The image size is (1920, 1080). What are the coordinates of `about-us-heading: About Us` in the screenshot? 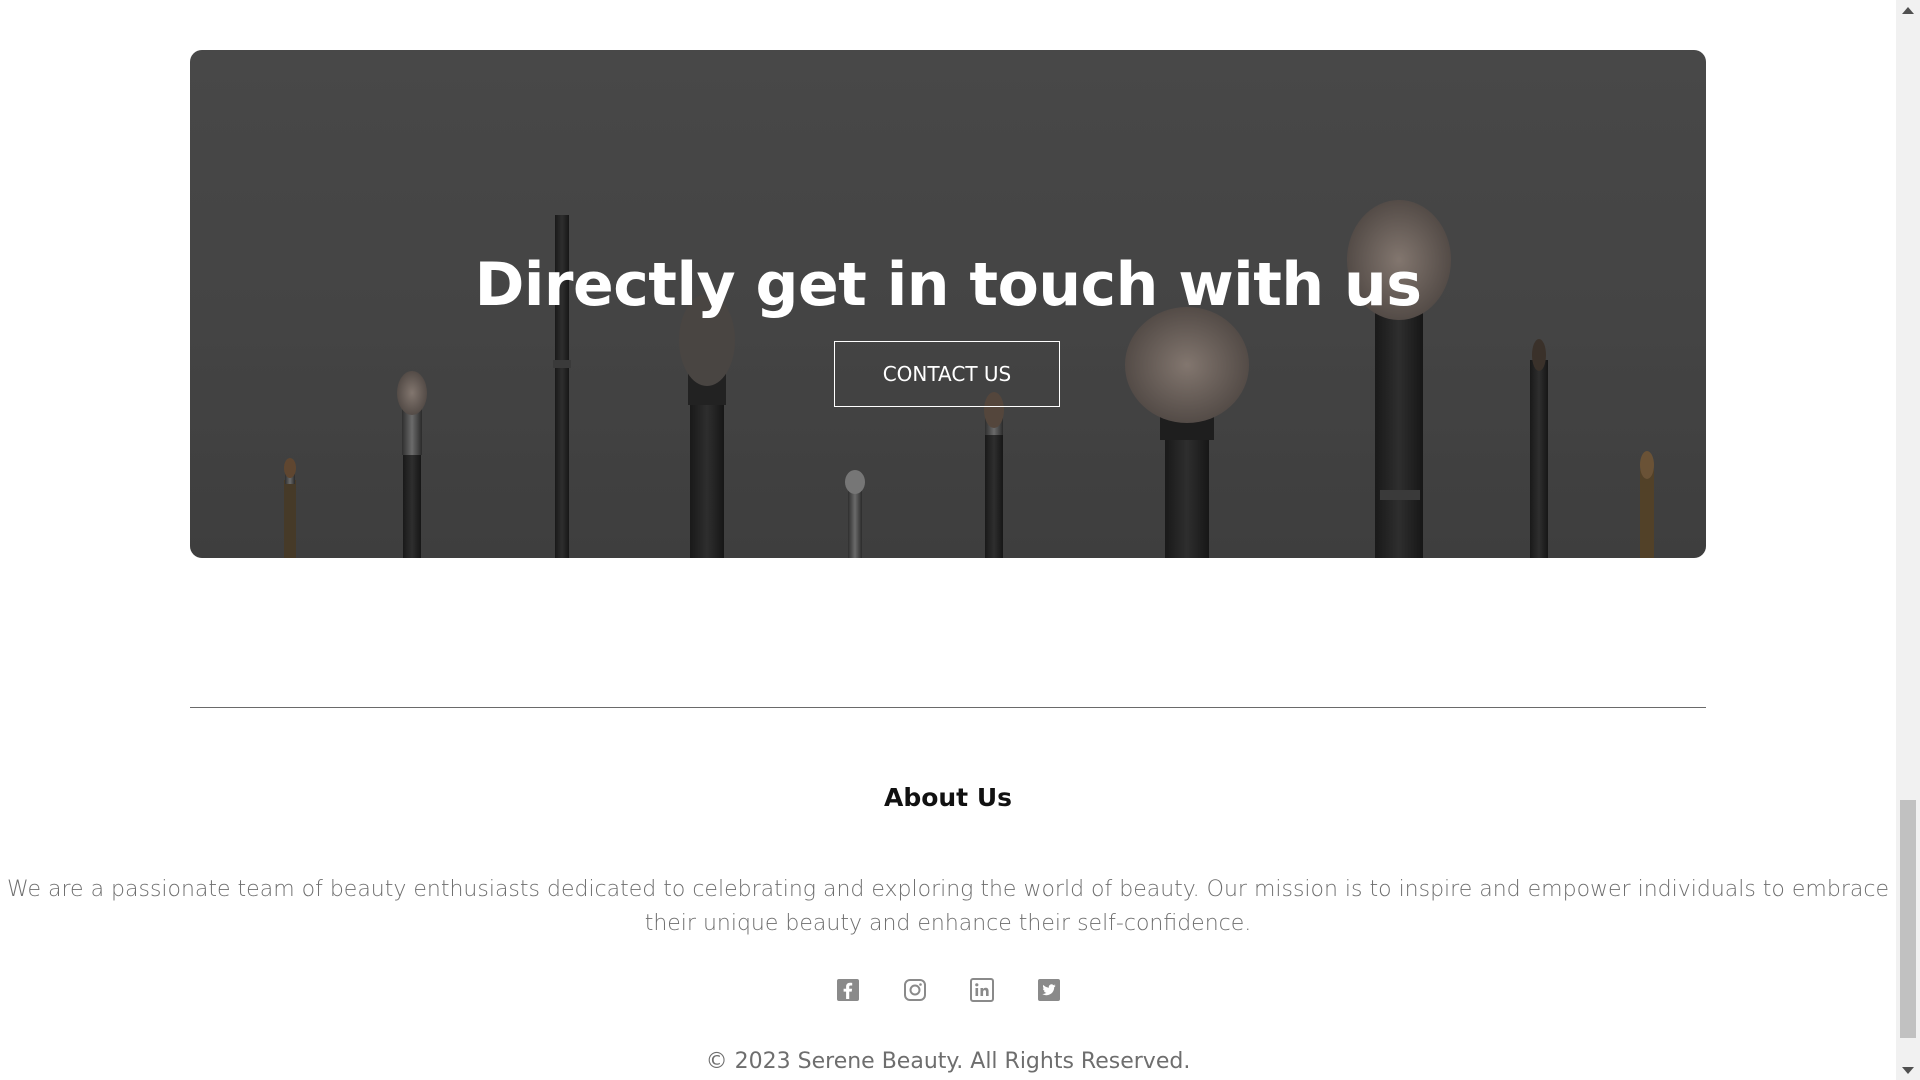 It's located at (948, 797).